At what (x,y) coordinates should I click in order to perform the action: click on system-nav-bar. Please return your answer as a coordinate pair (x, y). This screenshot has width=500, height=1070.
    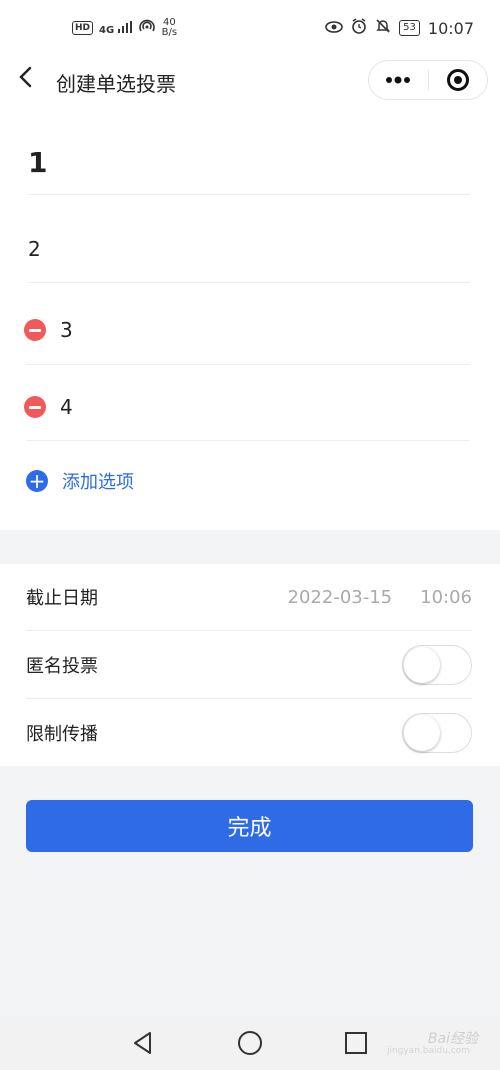
    Looking at the image, I should click on (250, 1043).